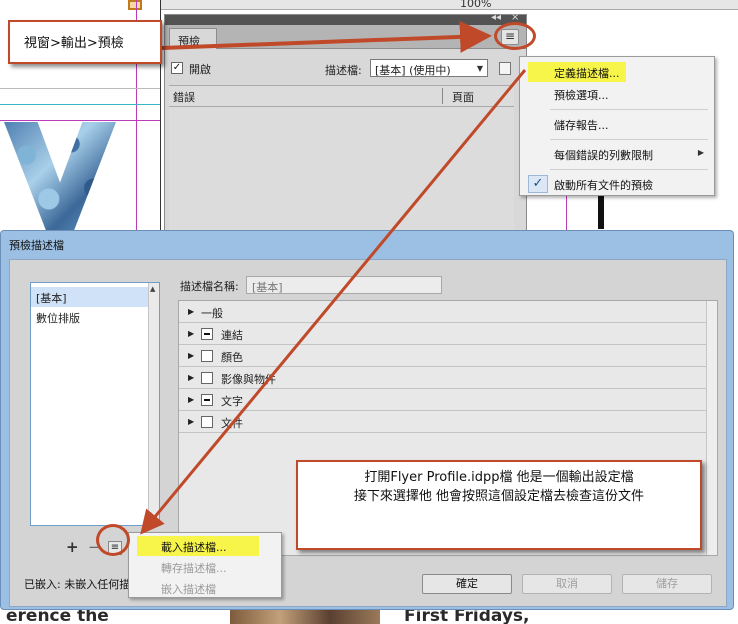  I want to click on list-scrollbar: ▲ ▼, so click(153, 404).